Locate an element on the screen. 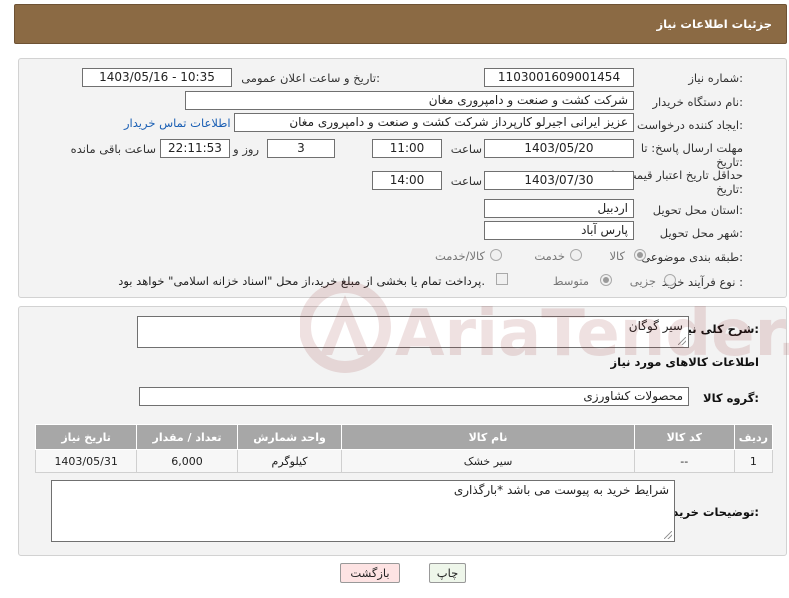 Image resolution: width=789 pixels, height=598 pixels. deadline-label: مهلت ارسال پاسخ: تا is located at coordinates (691, 148).